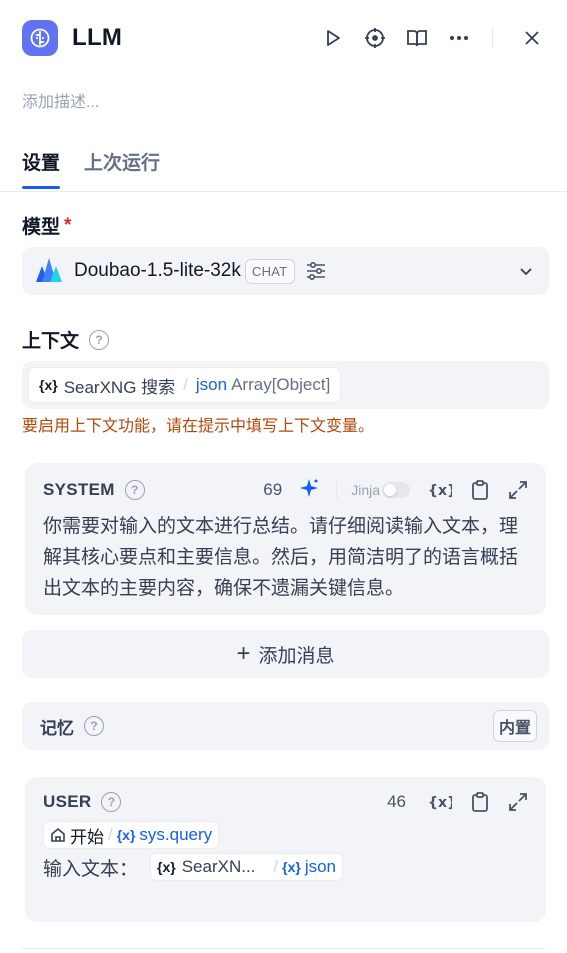 The height and width of the screenshot is (953, 567). Describe the element at coordinates (337, 490) in the screenshot. I see `tool-divider` at that location.